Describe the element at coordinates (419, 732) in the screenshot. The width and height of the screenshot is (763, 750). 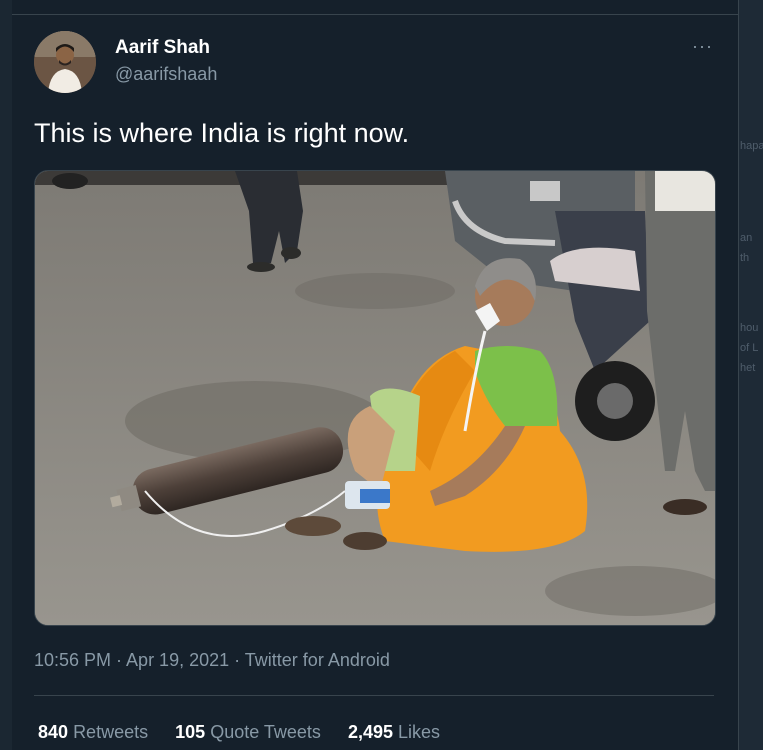
I see `likes-label: Likes` at that location.